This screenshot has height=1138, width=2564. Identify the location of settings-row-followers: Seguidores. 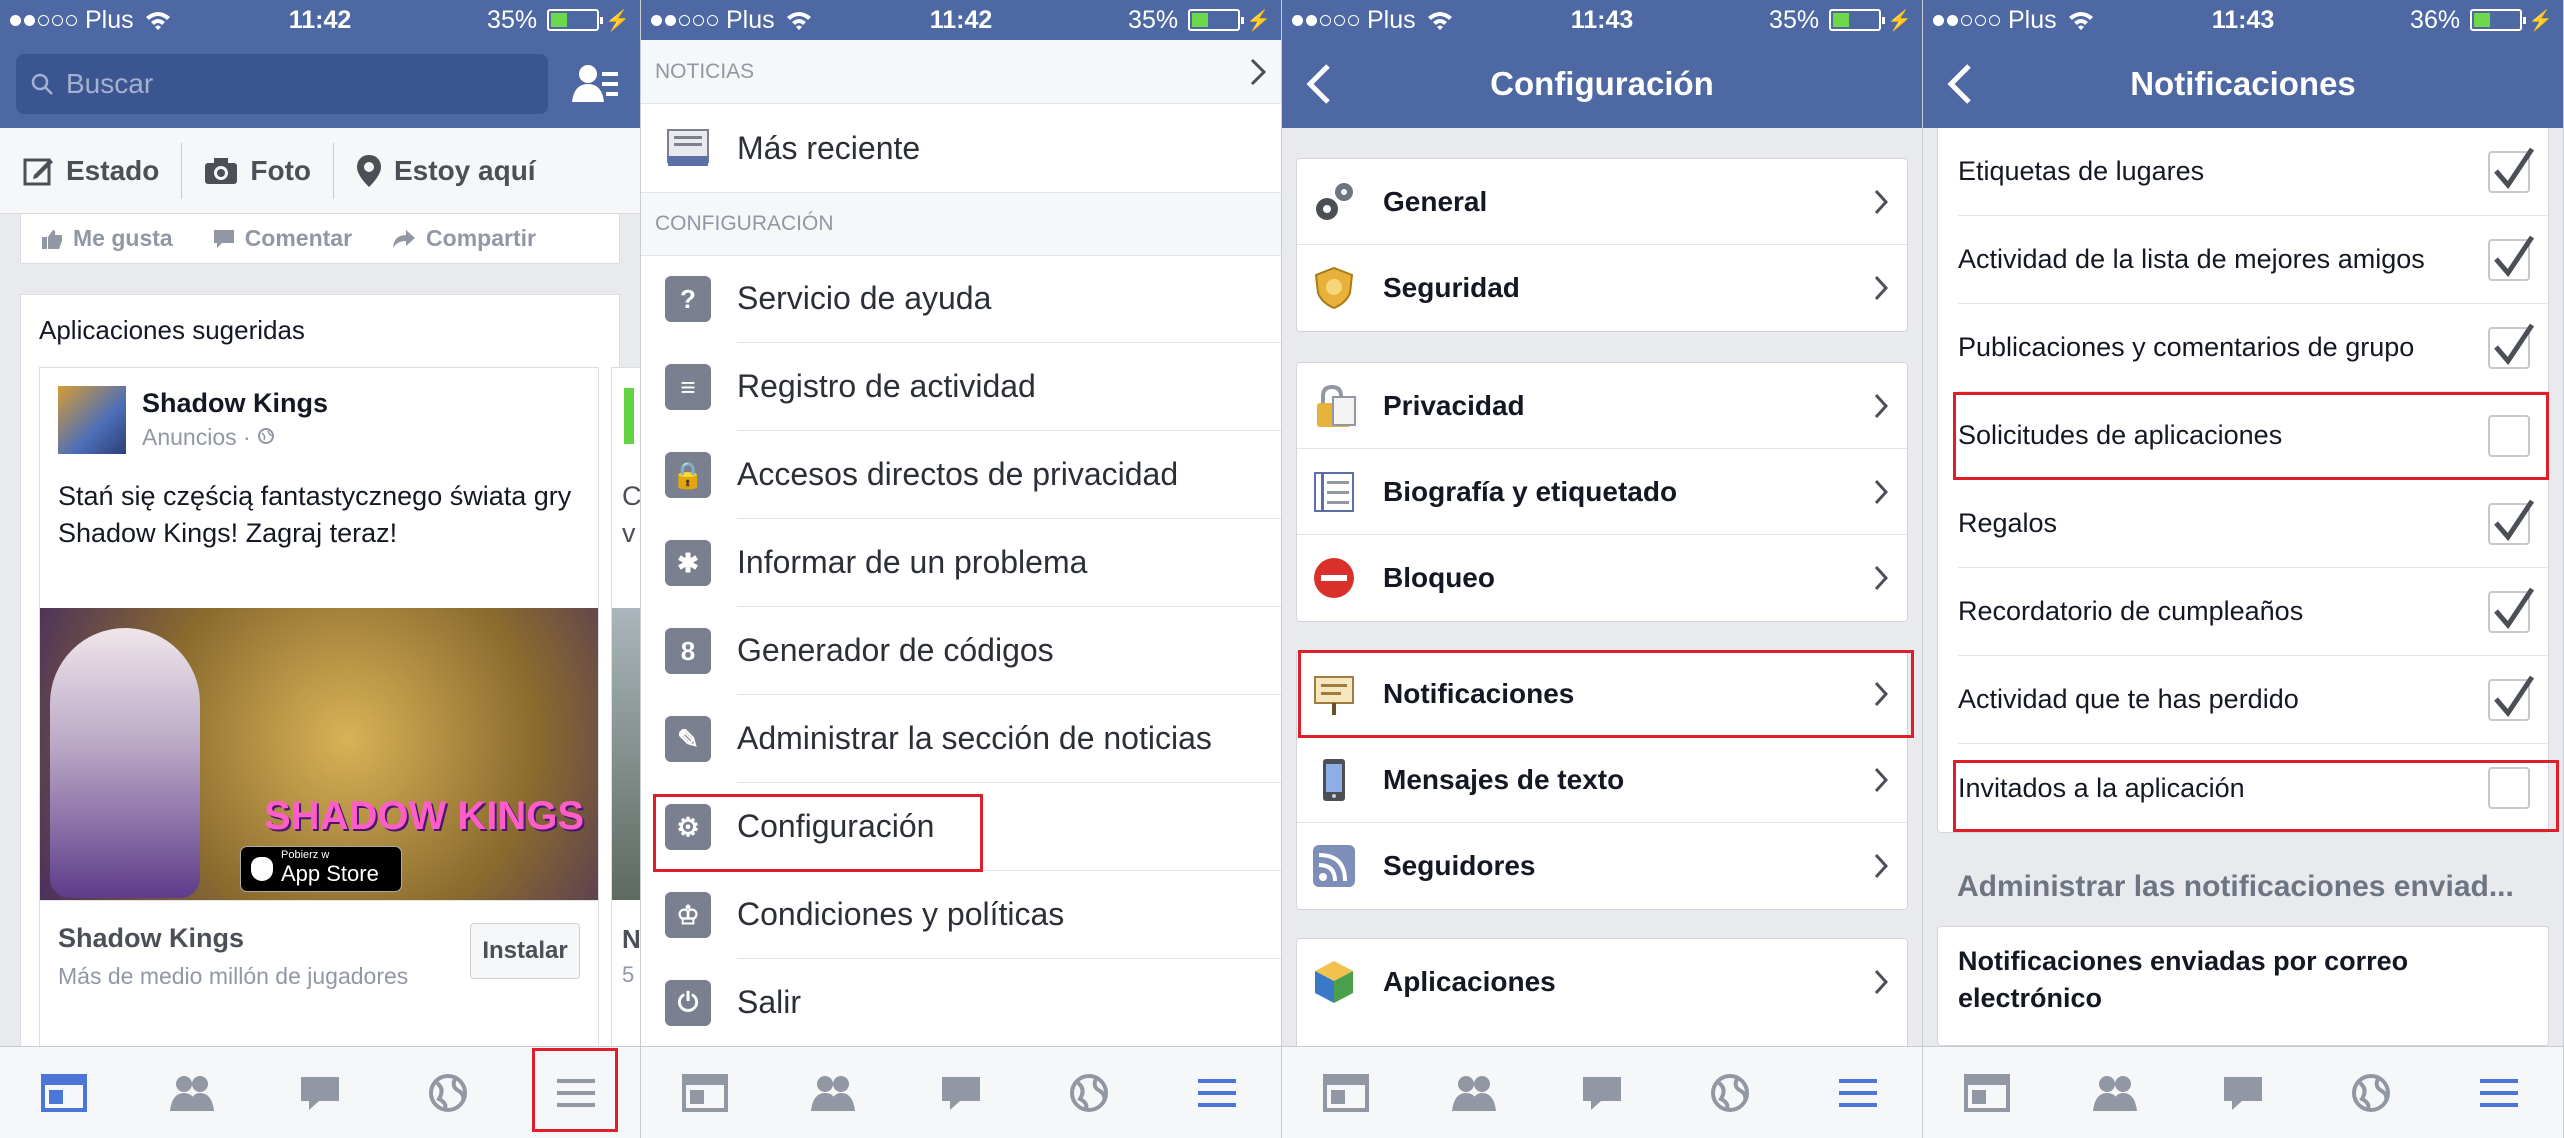
(1602, 866).